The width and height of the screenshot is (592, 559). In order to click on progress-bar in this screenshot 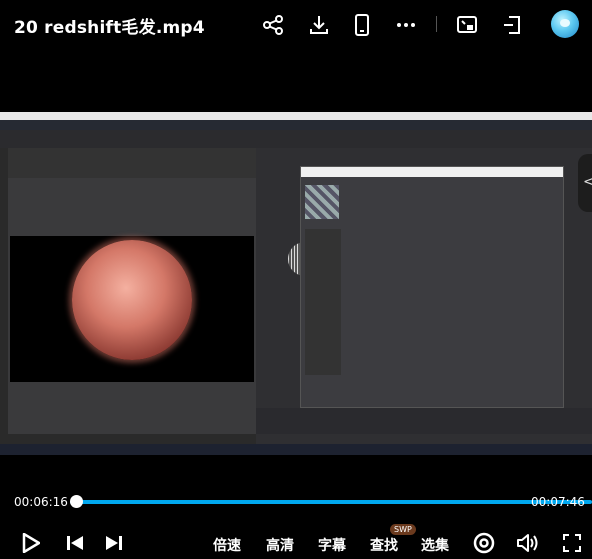, I will do `click(331, 502)`.